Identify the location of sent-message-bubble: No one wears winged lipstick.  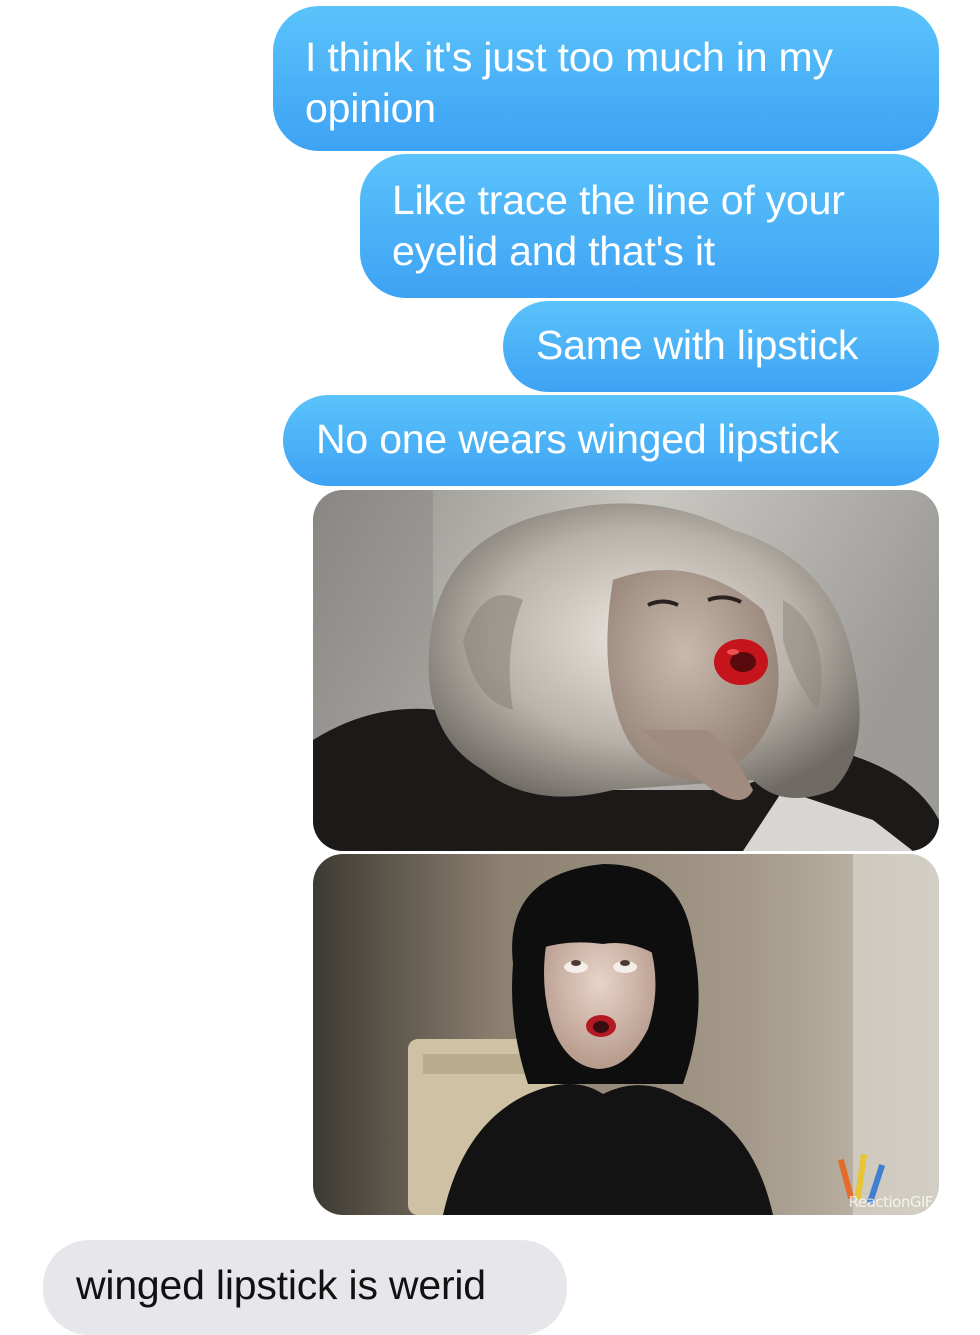
(611, 440).